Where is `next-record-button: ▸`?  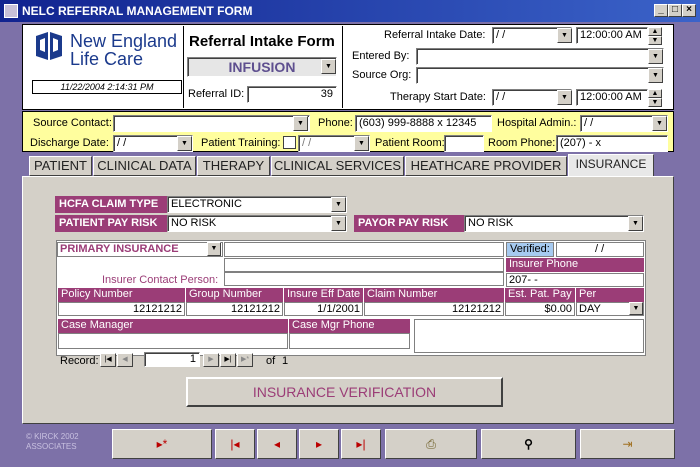 next-record-button: ▸ is located at coordinates (319, 444).